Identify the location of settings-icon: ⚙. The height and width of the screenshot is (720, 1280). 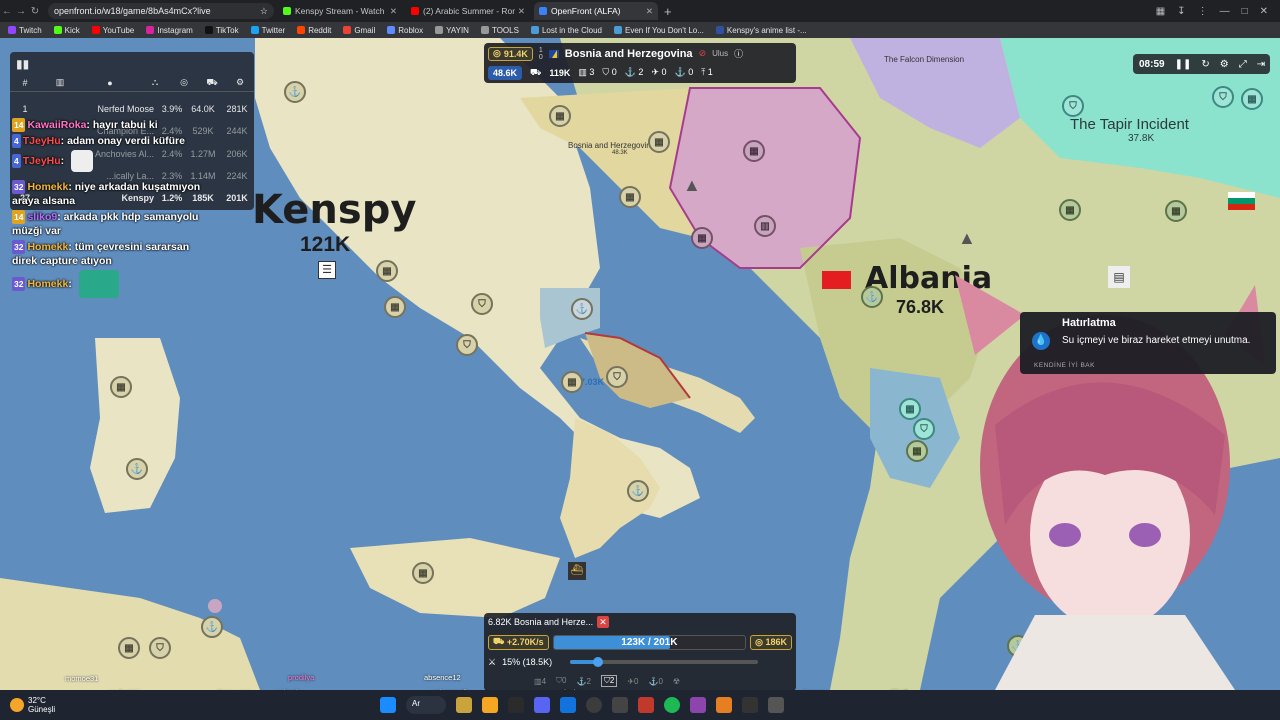
(1224, 64).